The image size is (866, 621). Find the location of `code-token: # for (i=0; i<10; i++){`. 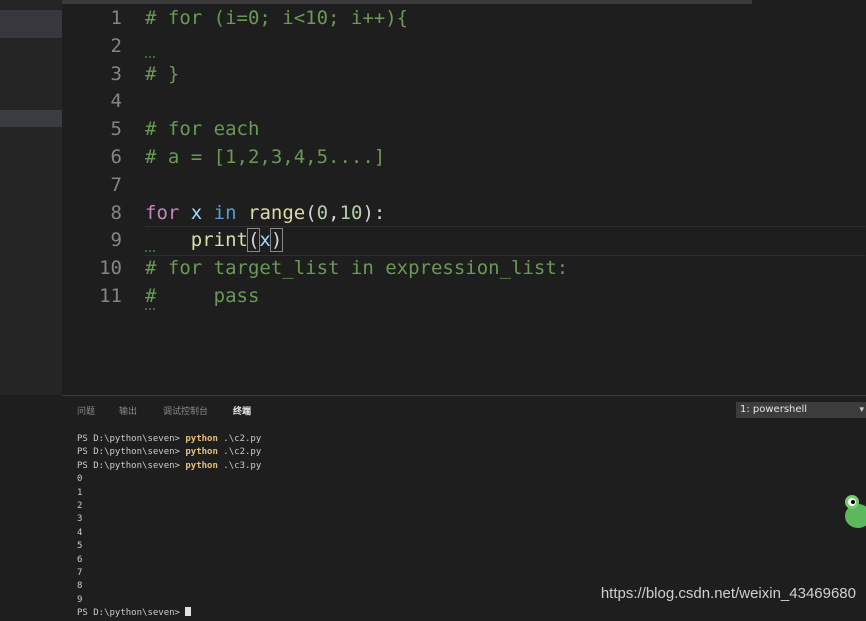

code-token: # for (i=0; i<10; i++){ is located at coordinates (277, 18).